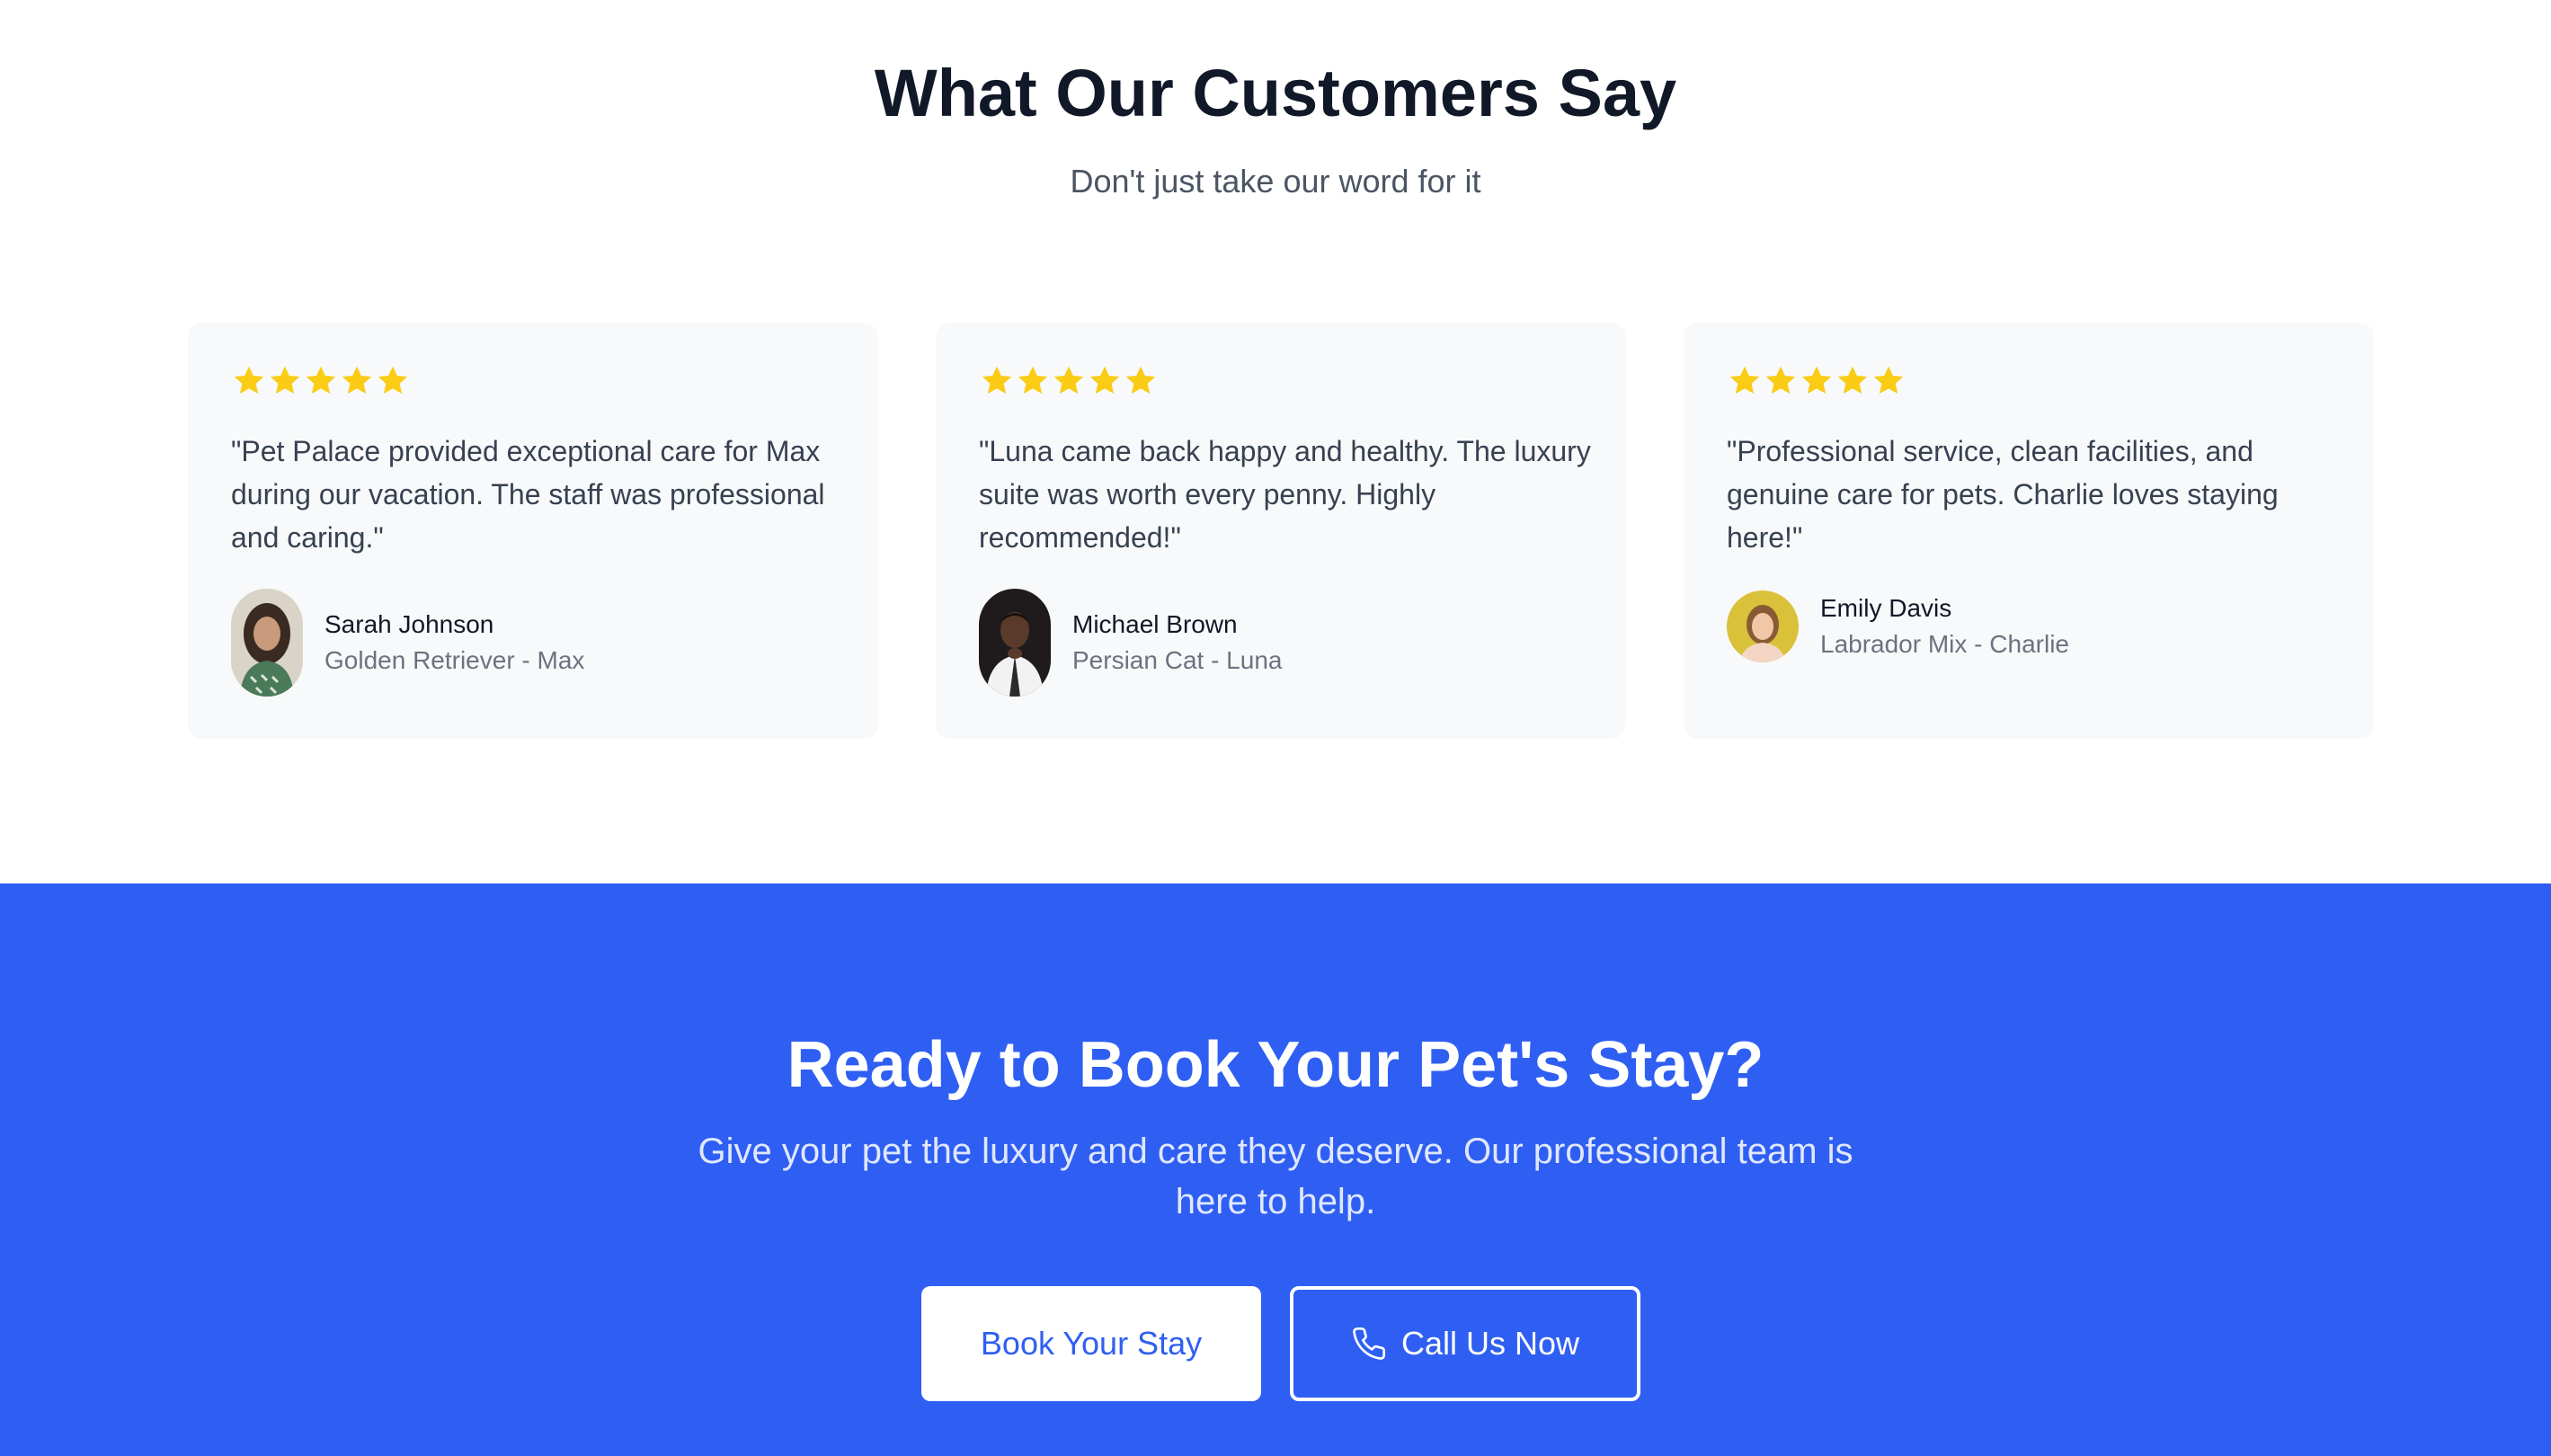  I want to click on section-title: What Our Customers Say, so click(1275, 93).